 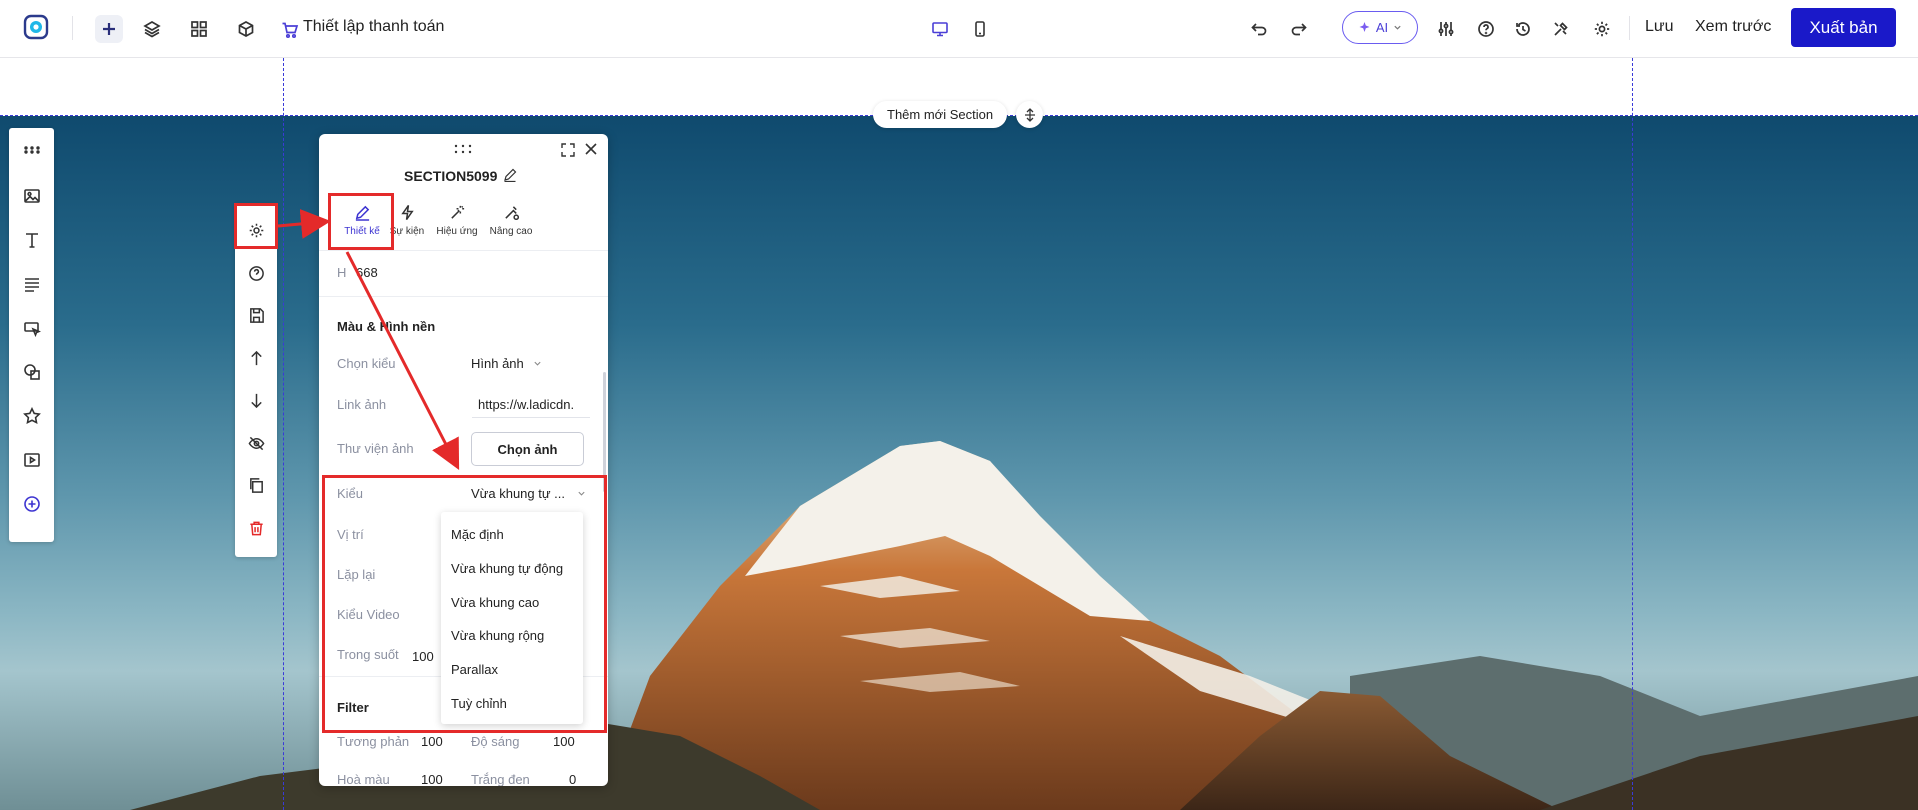 I want to click on grayscale-label: Trắng đen, so click(x=500, y=779).